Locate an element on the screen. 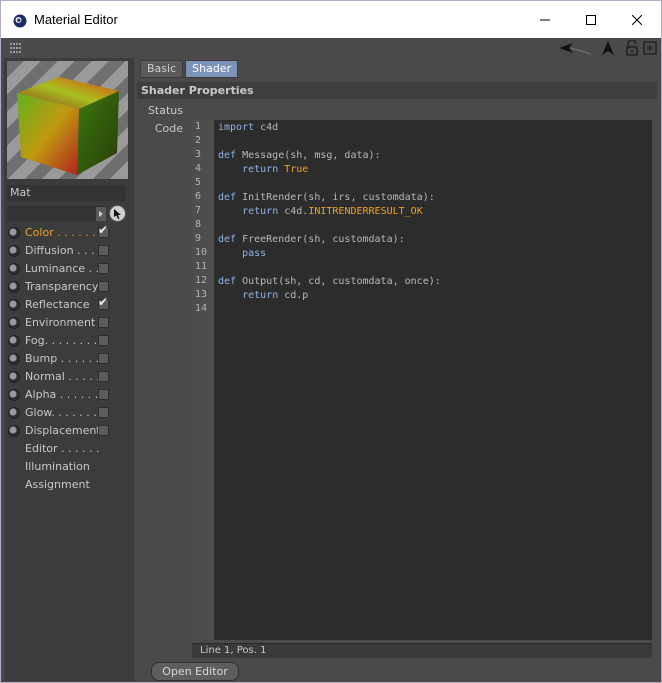  channel-item: Reflectance is located at coordinates (69, 304).